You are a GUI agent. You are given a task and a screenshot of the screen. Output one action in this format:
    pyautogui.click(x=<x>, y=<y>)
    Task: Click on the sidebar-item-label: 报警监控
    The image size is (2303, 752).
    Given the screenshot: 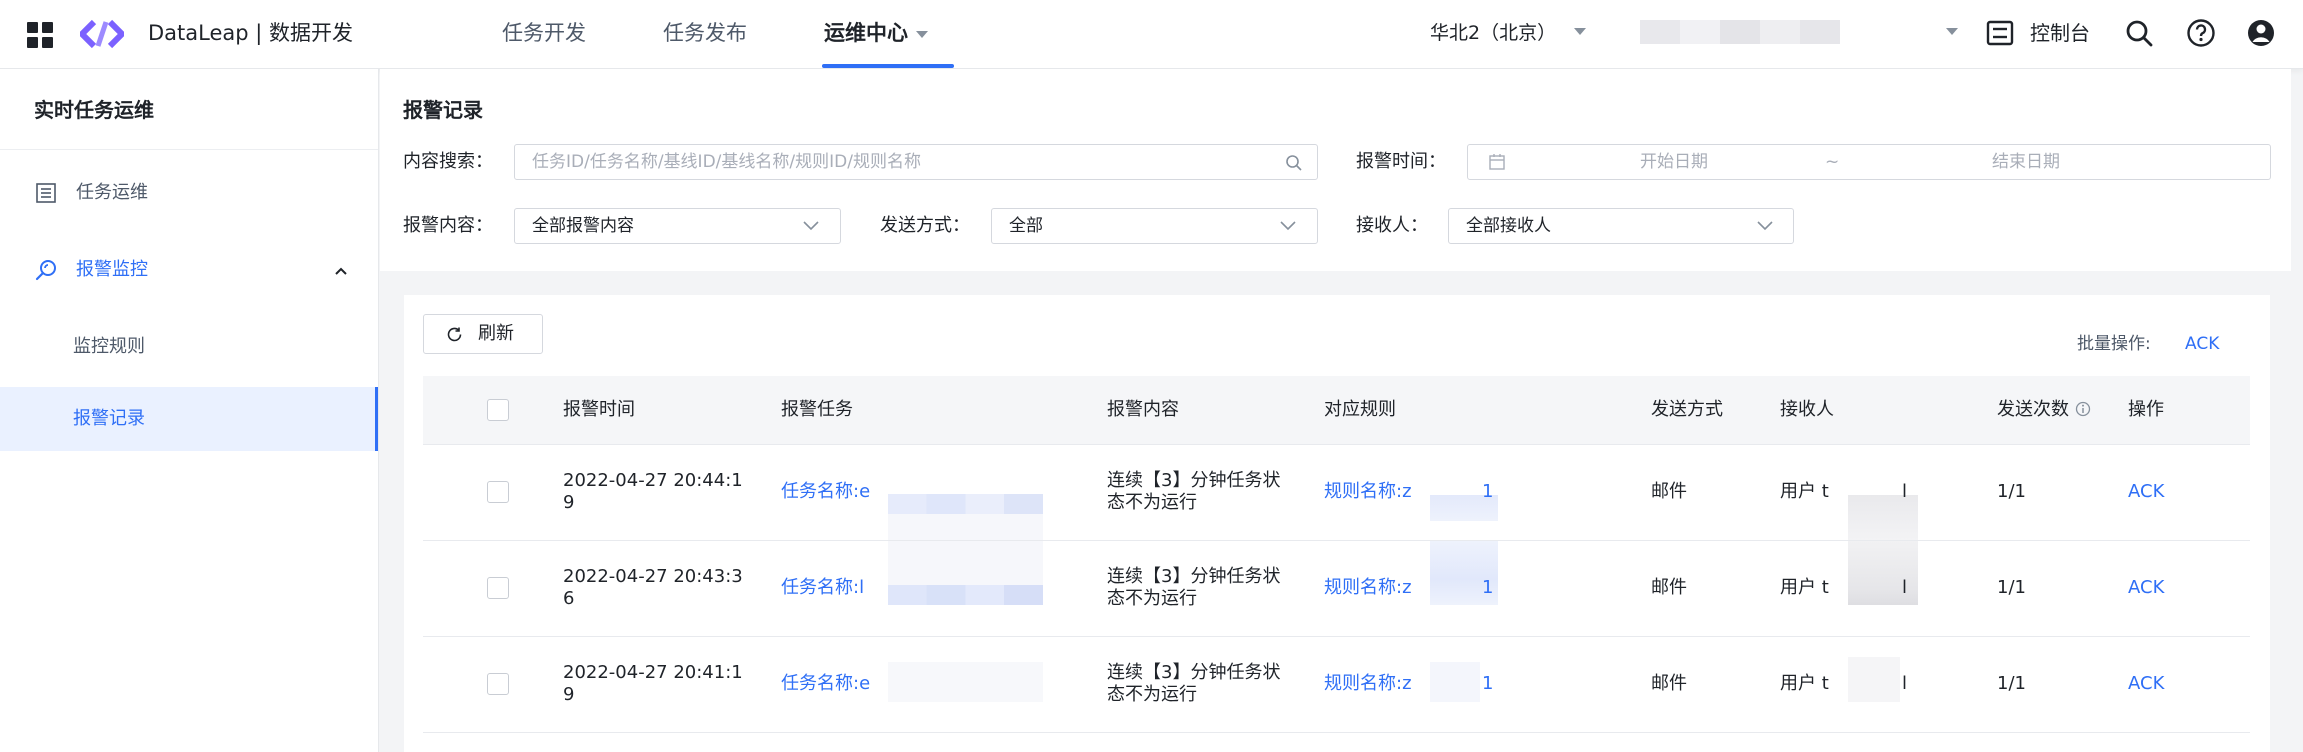 What is the action you would take?
    pyautogui.click(x=112, y=269)
    